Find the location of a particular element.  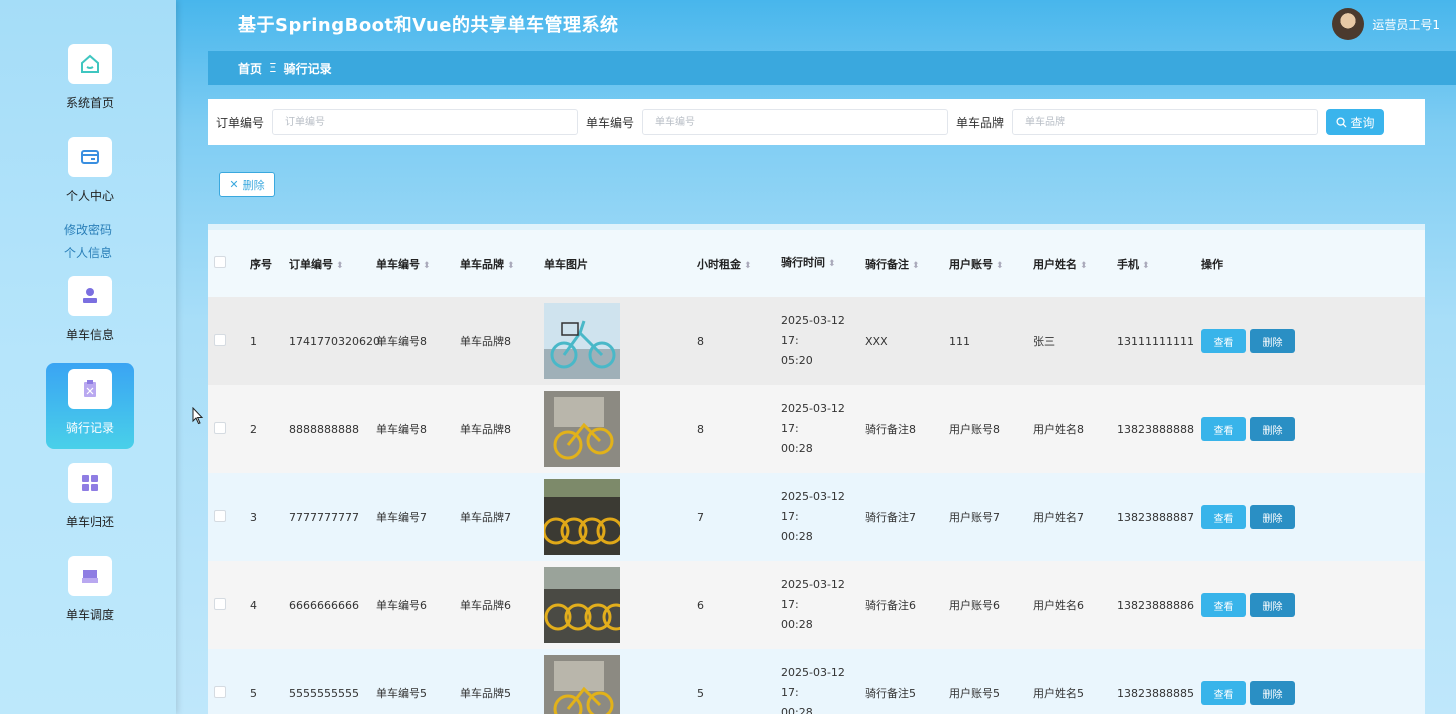

select-all-checkbox is located at coordinates (220, 262).